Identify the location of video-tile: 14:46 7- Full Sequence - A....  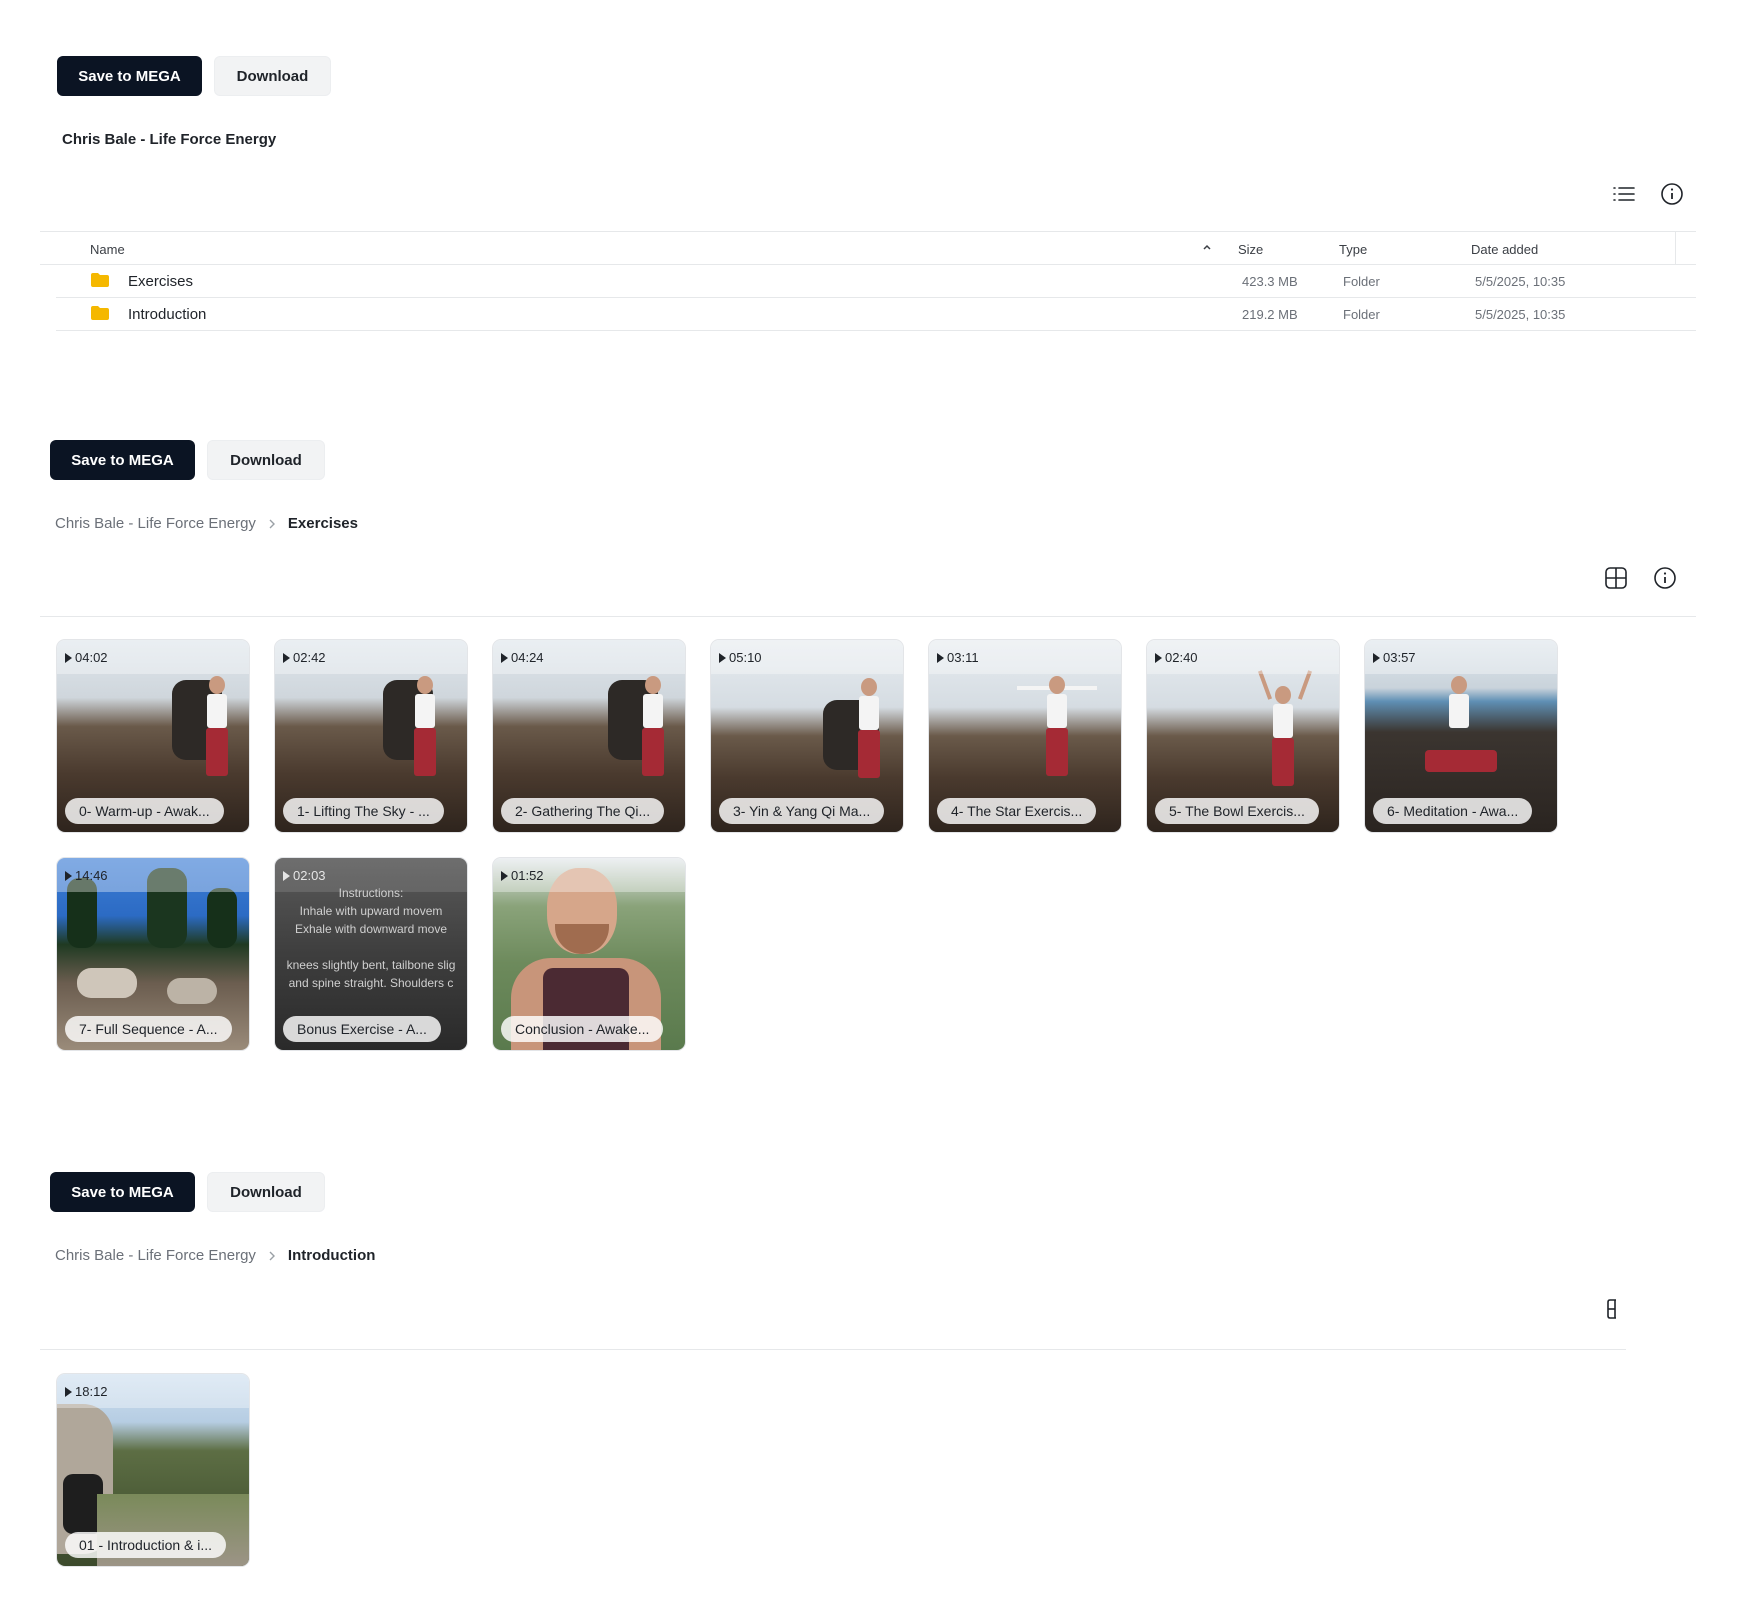
(153, 954).